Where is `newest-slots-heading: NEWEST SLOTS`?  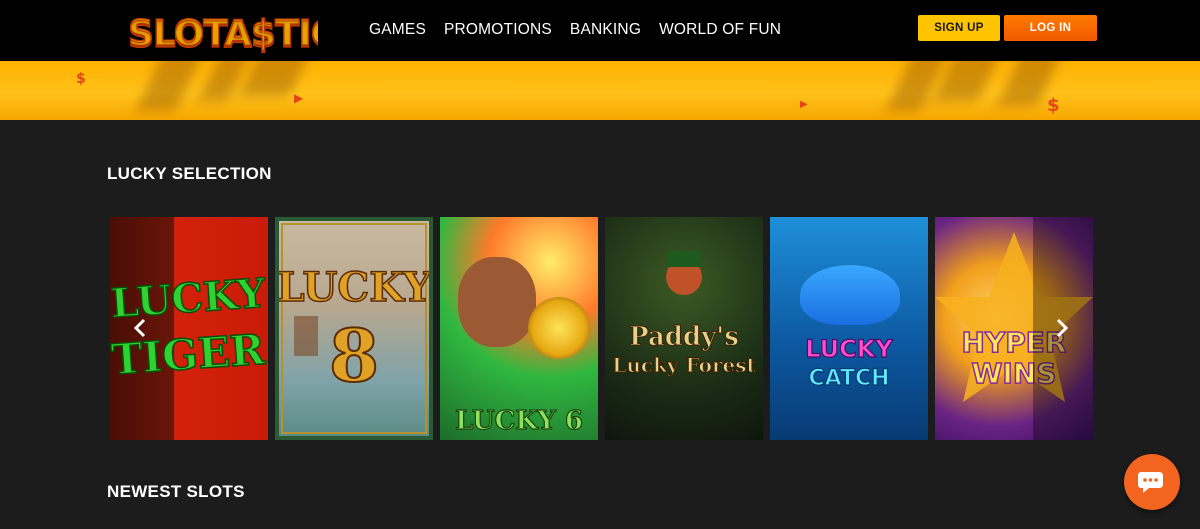 newest-slots-heading: NEWEST SLOTS is located at coordinates (176, 491).